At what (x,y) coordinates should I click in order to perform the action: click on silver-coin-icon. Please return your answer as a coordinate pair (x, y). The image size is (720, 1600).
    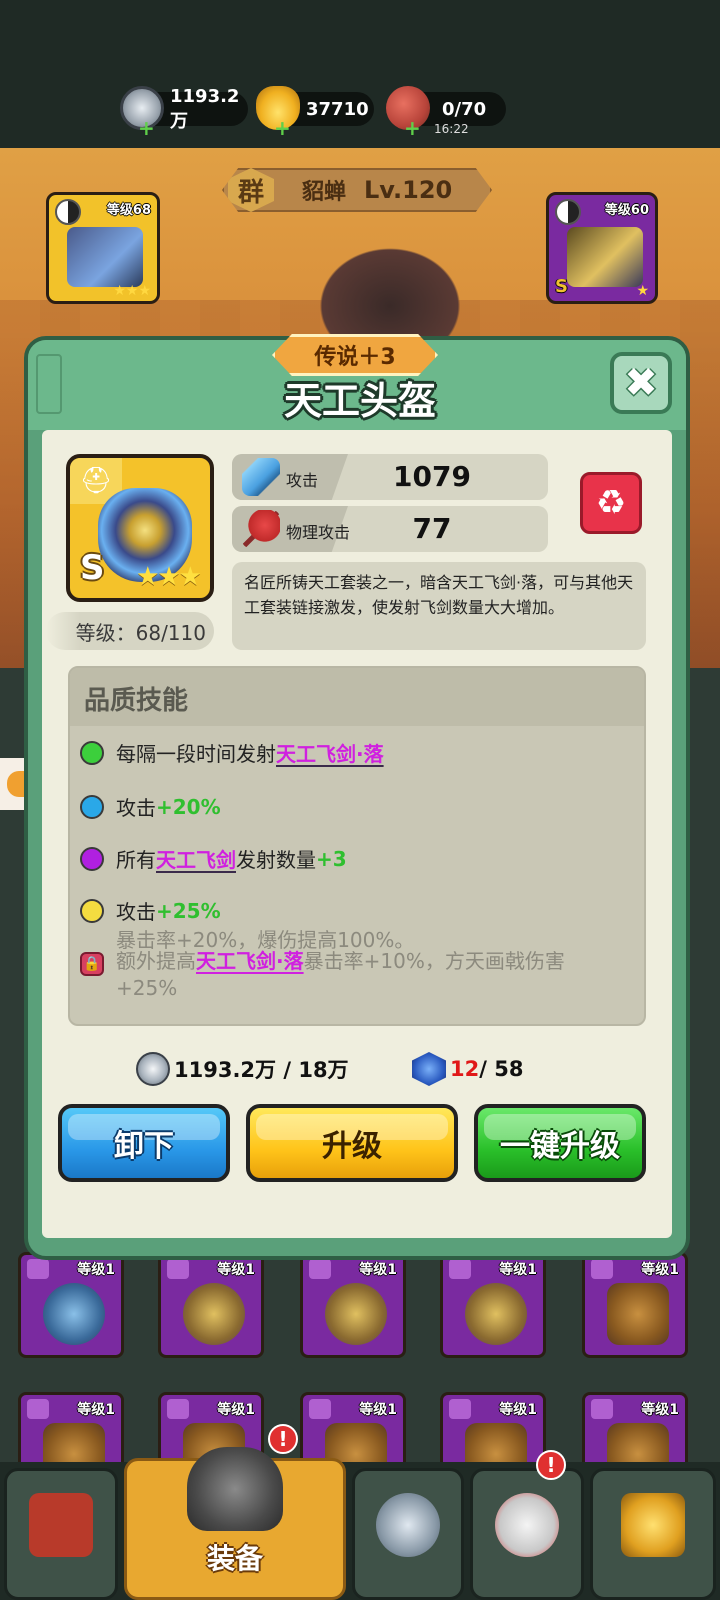
    Looking at the image, I should click on (153, 1069).